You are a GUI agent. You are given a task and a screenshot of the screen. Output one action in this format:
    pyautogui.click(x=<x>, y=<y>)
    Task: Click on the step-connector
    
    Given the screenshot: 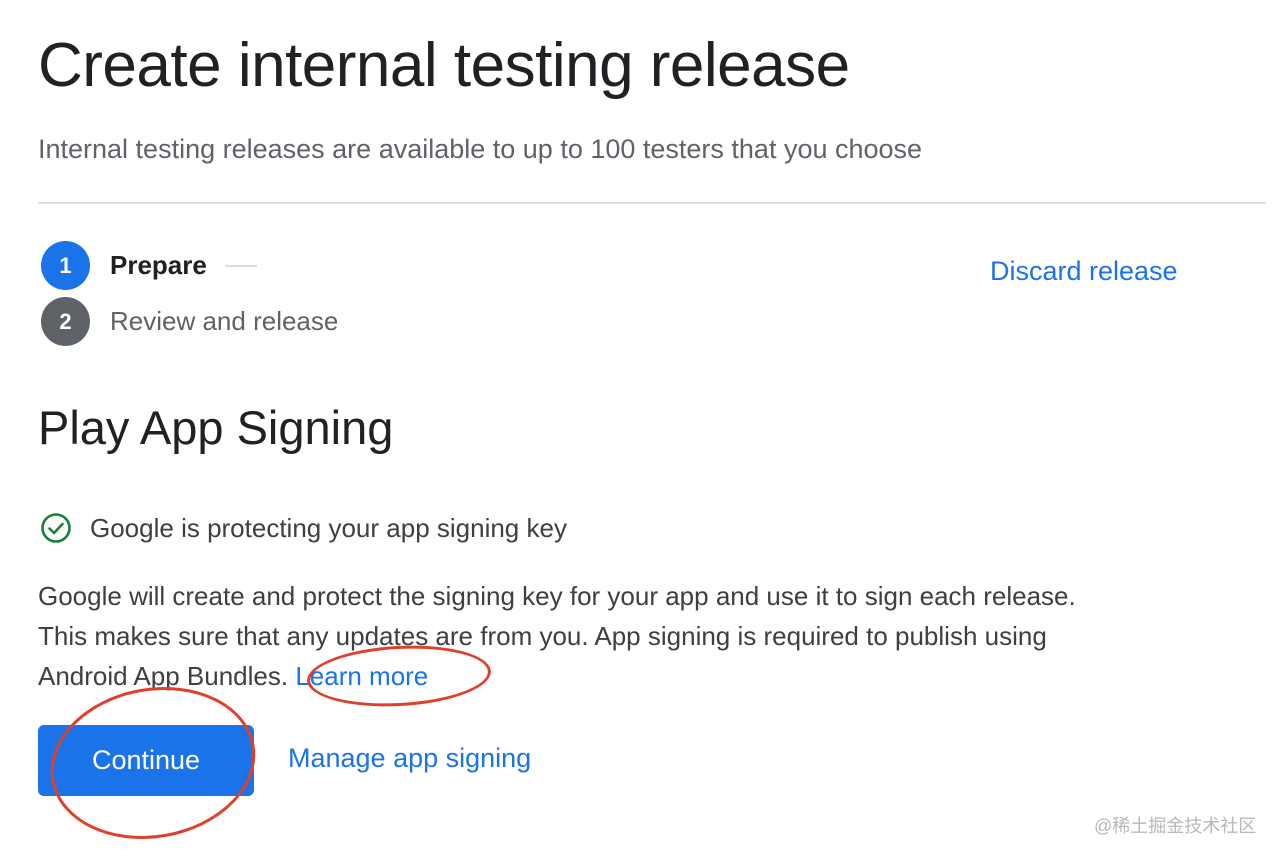 What is the action you would take?
    pyautogui.click(x=240, y=265)
    